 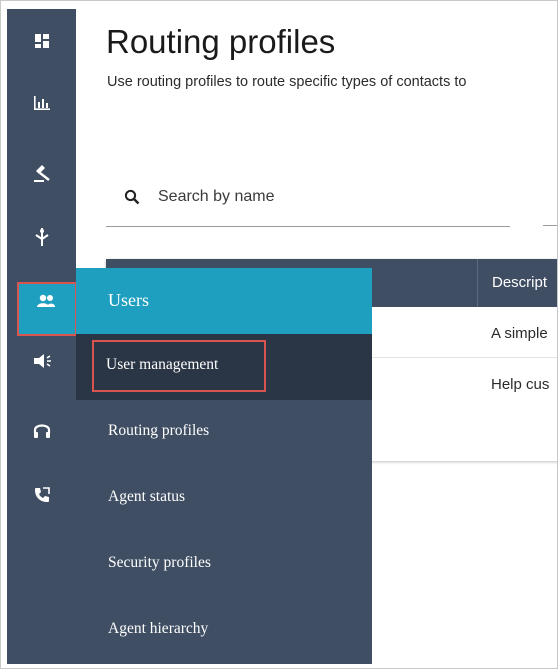 I want to click on menu-item-routing-profiles: Routing profiles, so click(x=224, y=433).